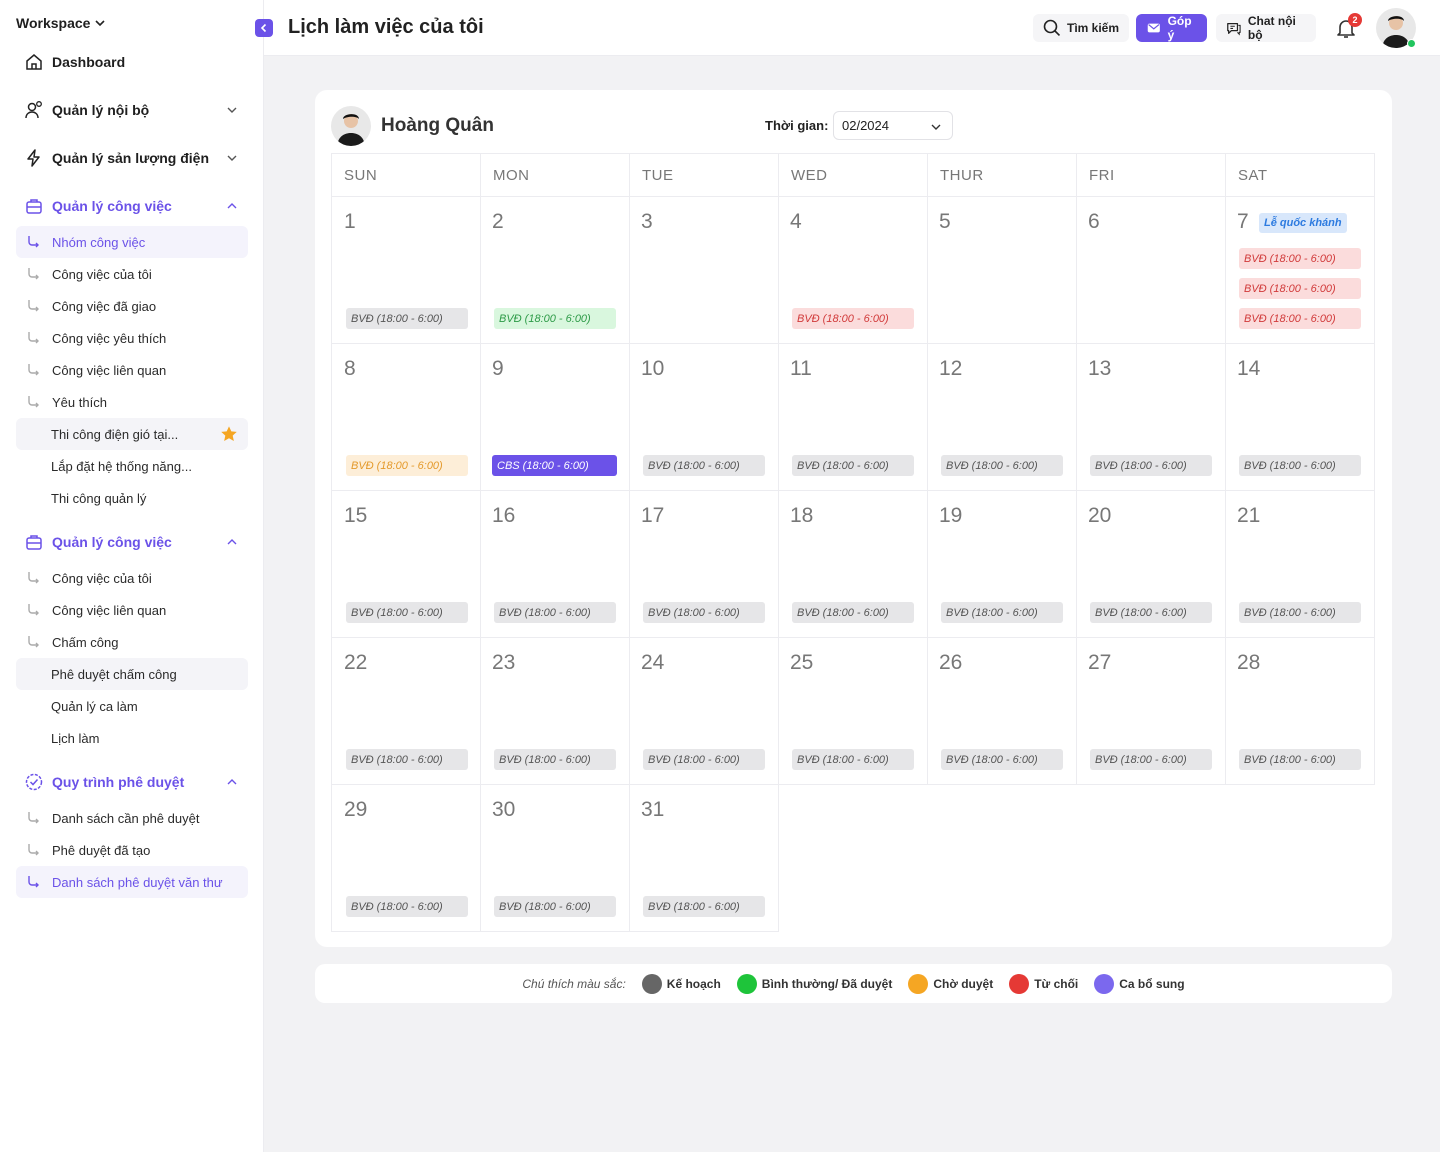 This screenshot has width=1440, height=1152. I want to click on day-cell: 13 BVĐ (18:00 - 6:00), so click(1151, 417).